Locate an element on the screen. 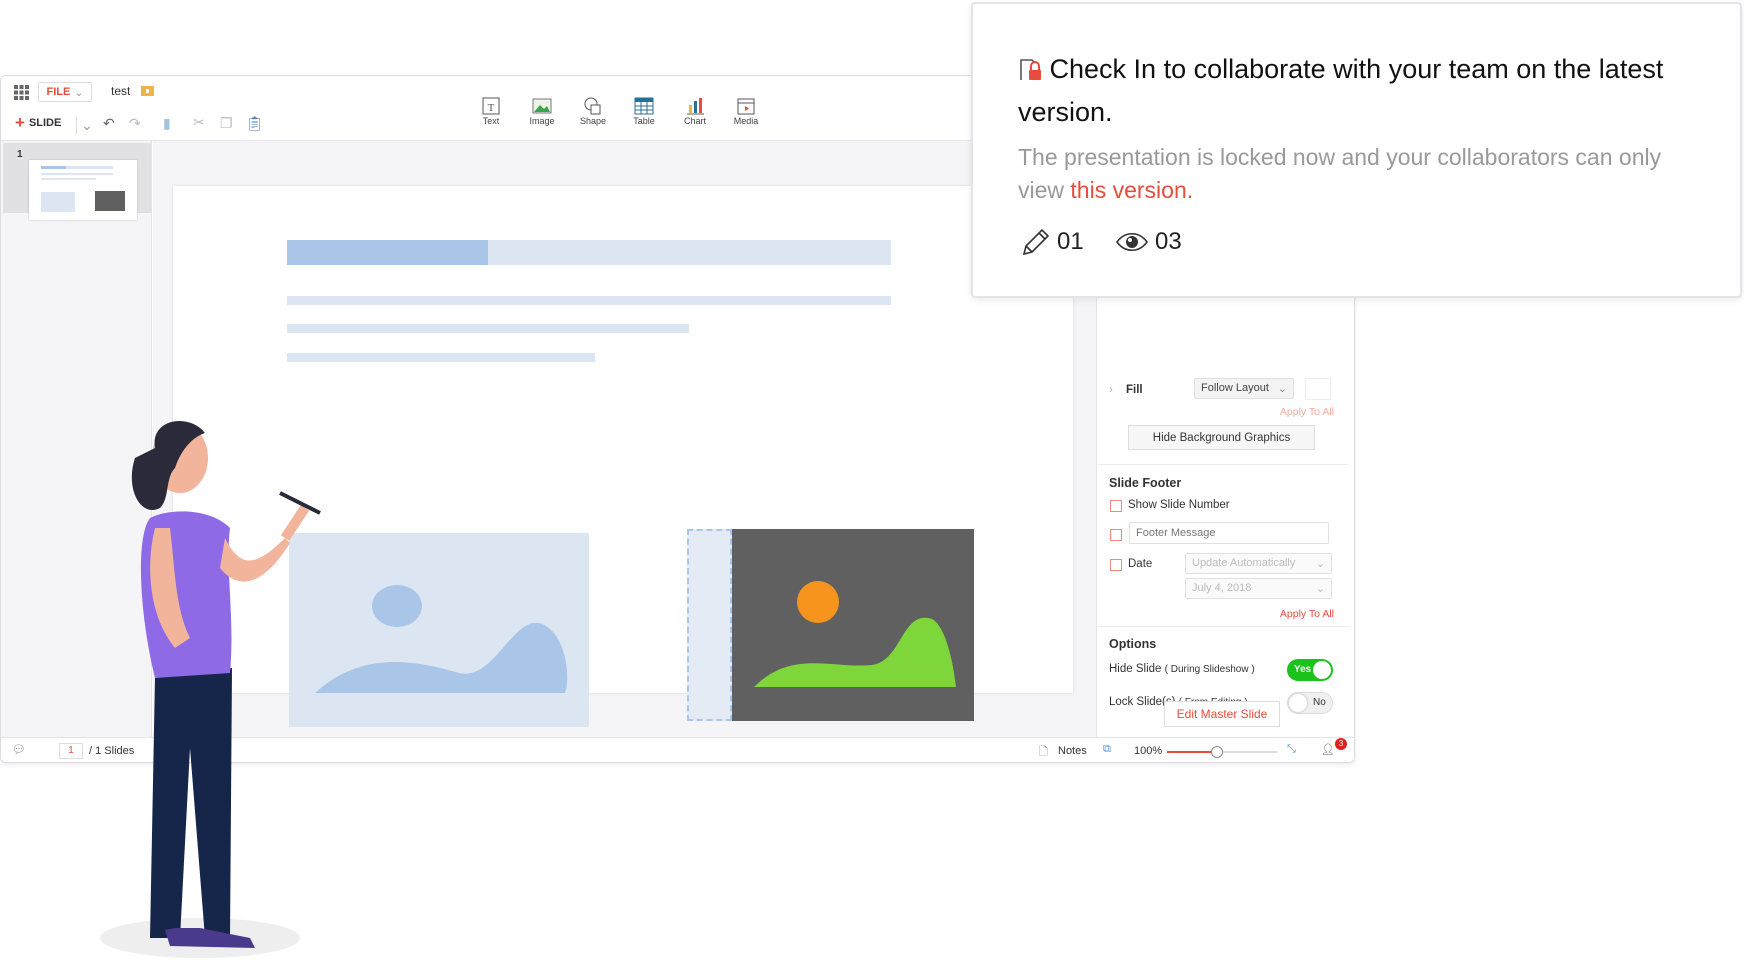  fill-label: Fill is located at coordinates (1134, 390).